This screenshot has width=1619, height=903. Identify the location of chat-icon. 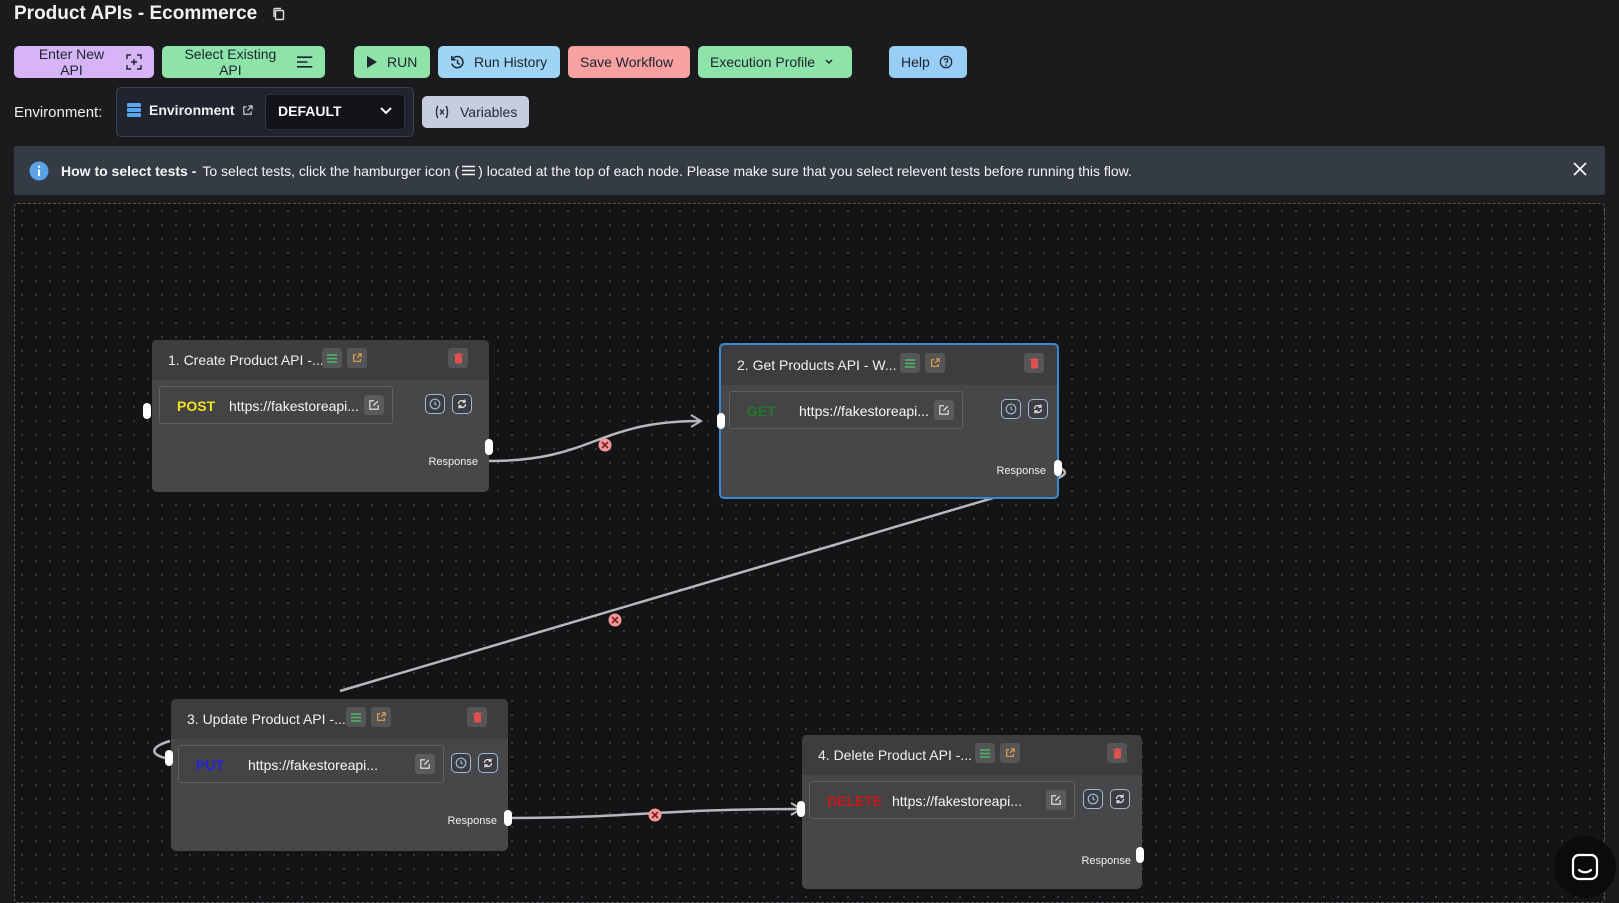
(1585, 867).